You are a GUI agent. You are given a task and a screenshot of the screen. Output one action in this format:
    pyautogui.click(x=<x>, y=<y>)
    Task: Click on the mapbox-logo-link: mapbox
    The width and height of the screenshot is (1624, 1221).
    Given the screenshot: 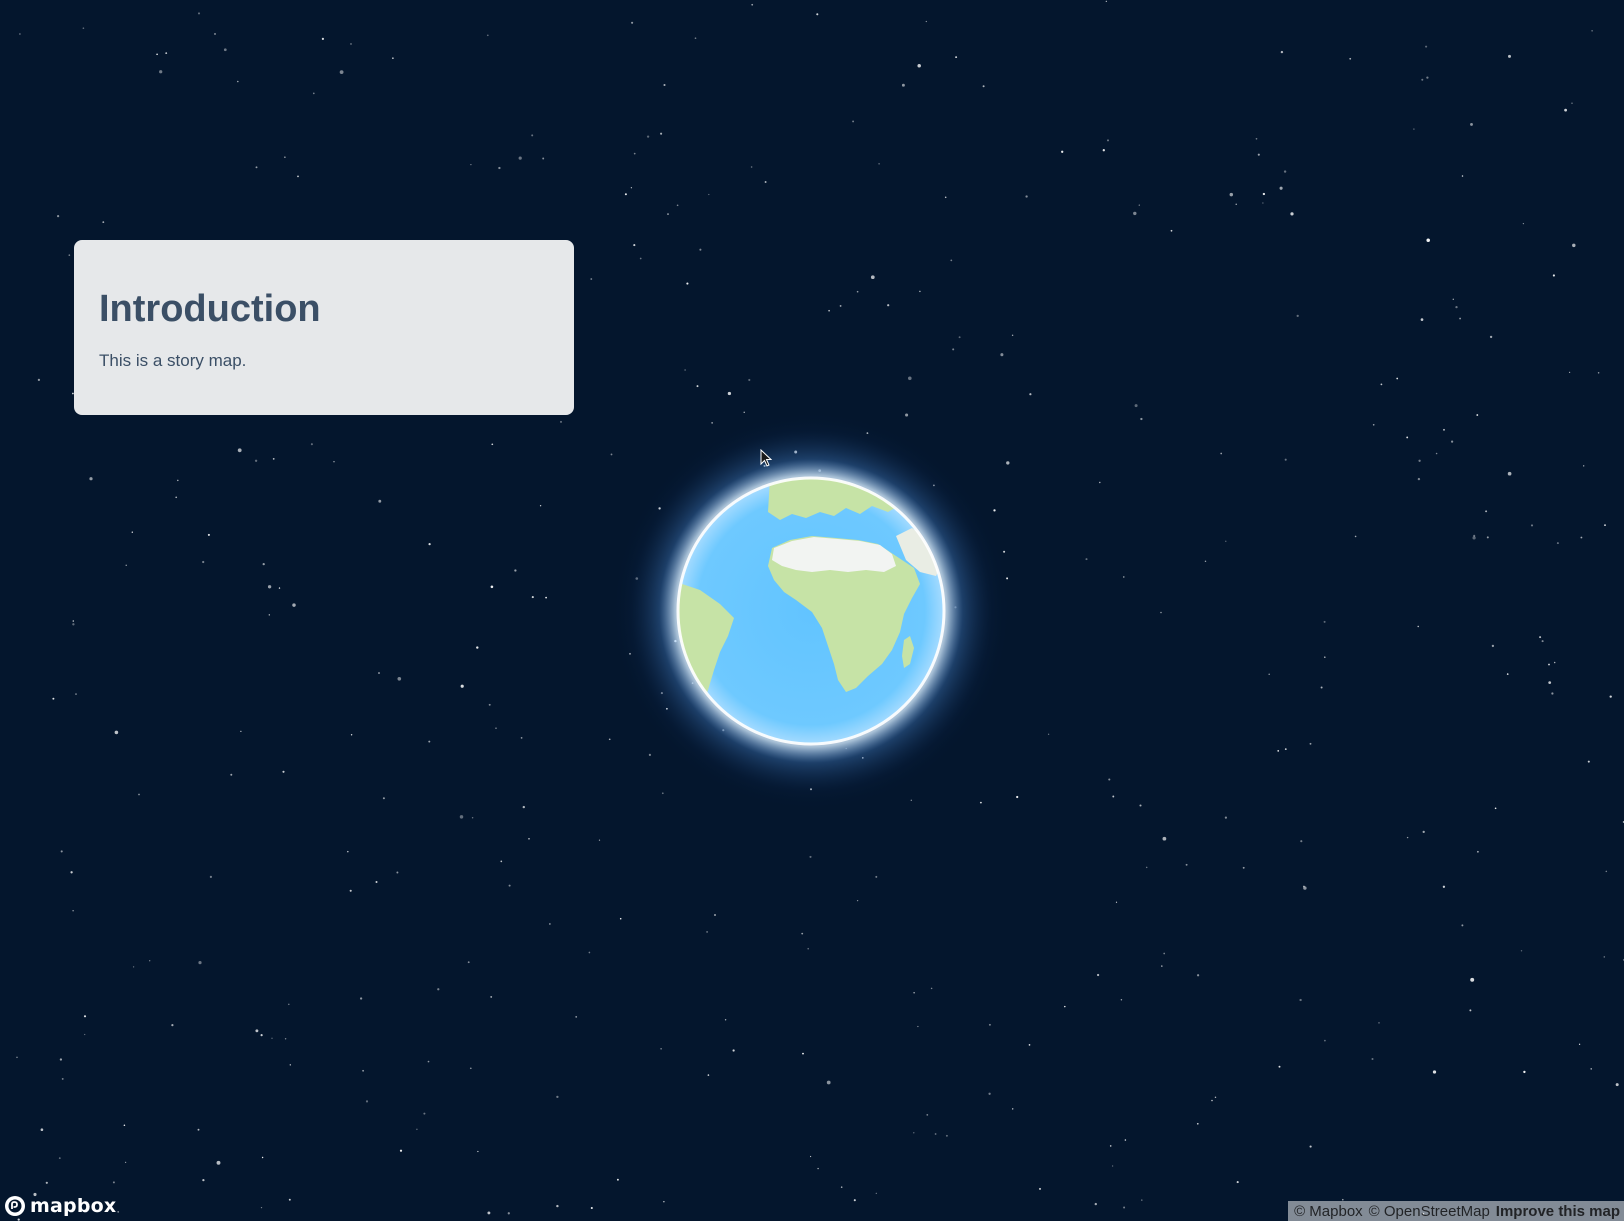 What is the action you would take?
    pyautogui.click(x=60, y=1206)
    